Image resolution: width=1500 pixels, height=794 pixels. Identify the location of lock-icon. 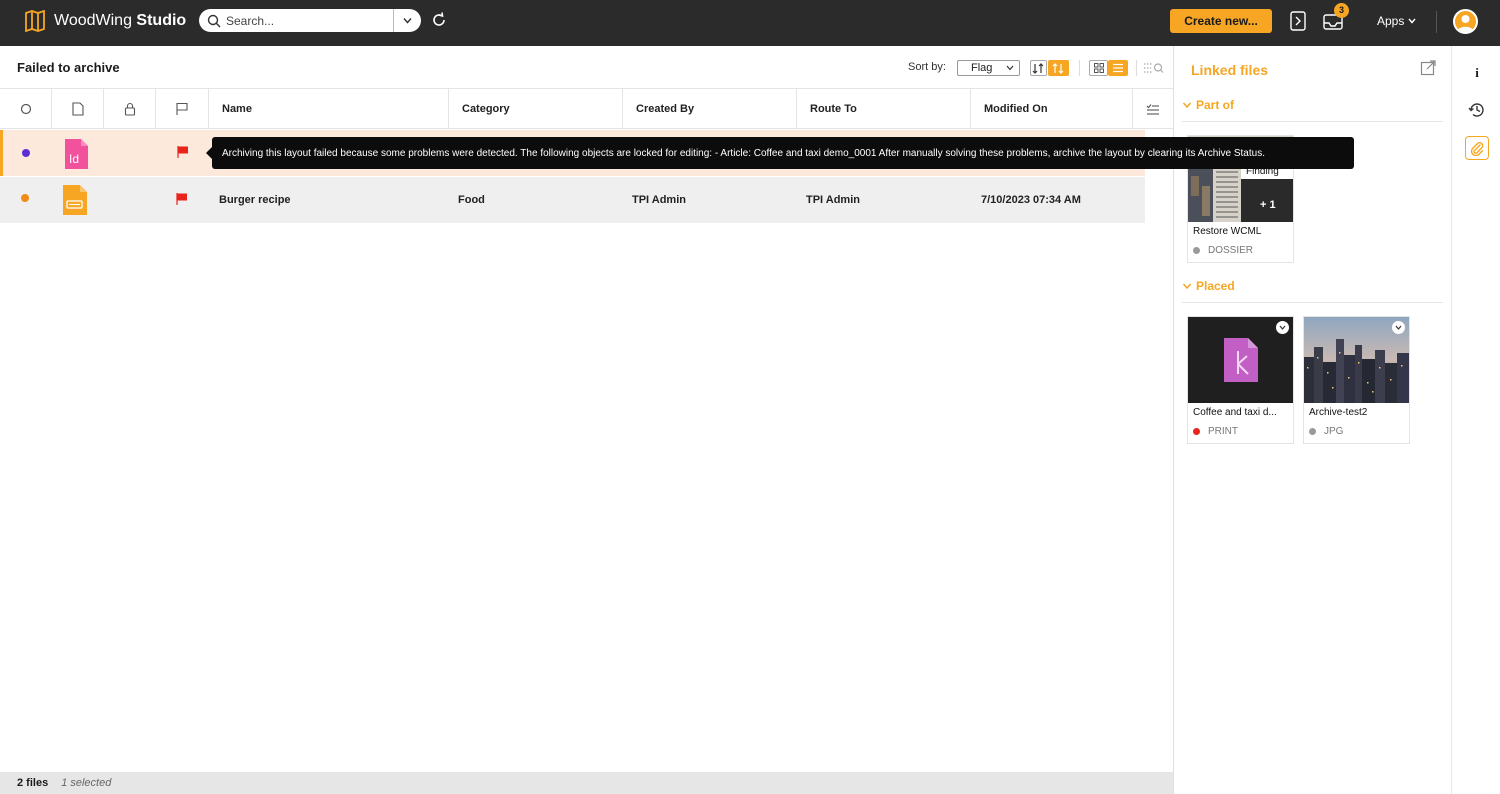
(129, 109).